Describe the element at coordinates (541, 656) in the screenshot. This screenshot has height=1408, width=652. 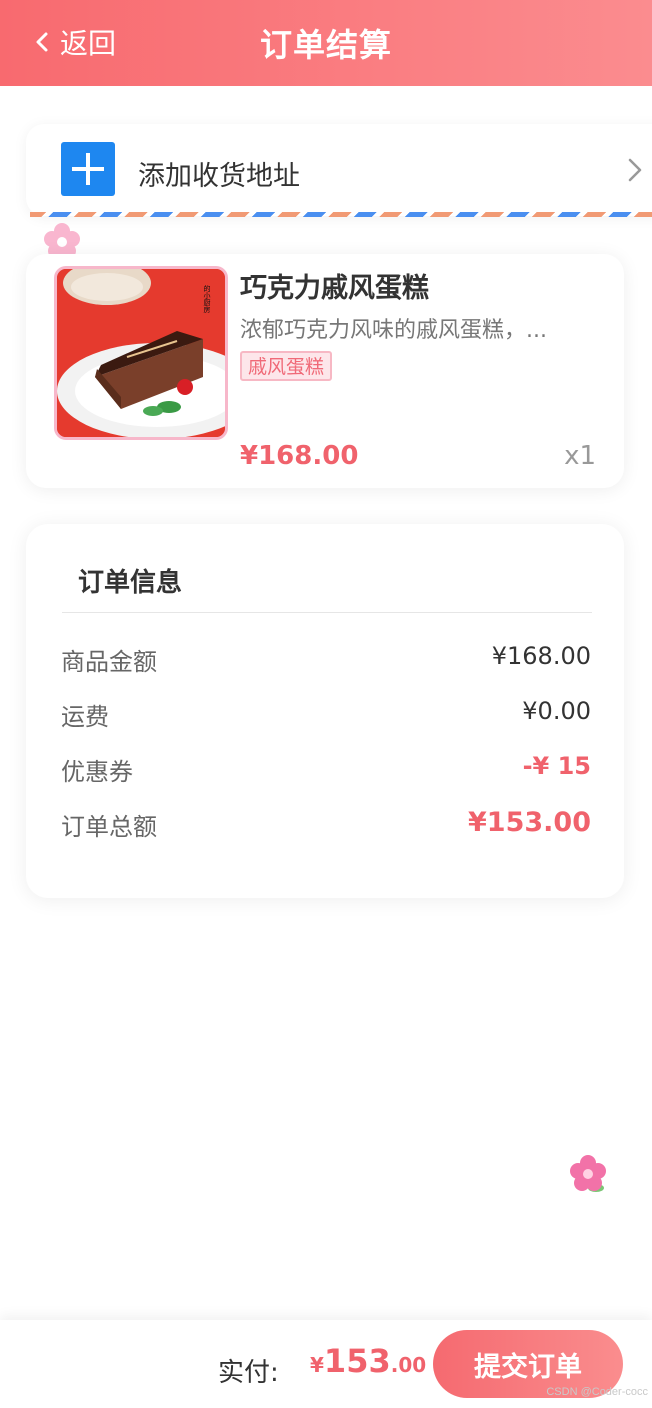
I see `order-row-value: ¥168.00` at that location.